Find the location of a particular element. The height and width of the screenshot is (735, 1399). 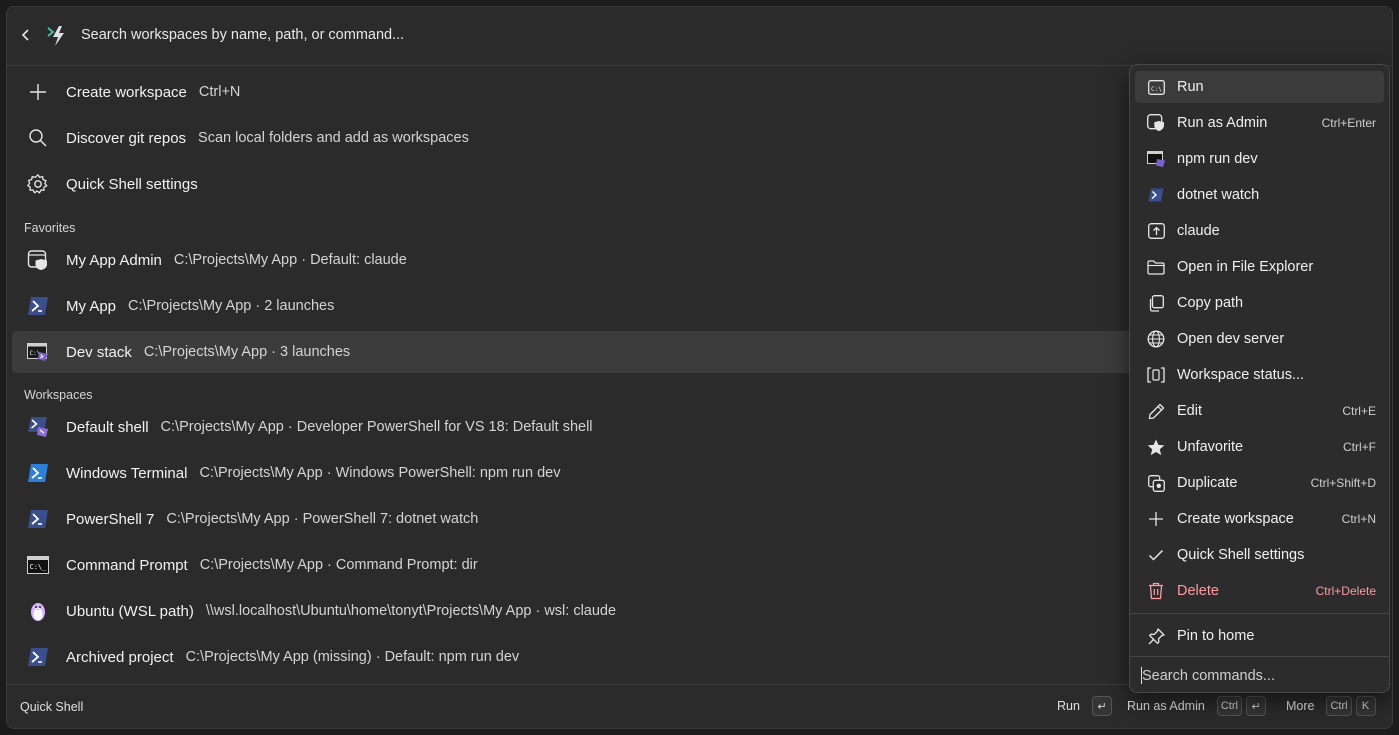

menu-item-open-dev-server: Open dev server is located at coordinates (1259, 339).